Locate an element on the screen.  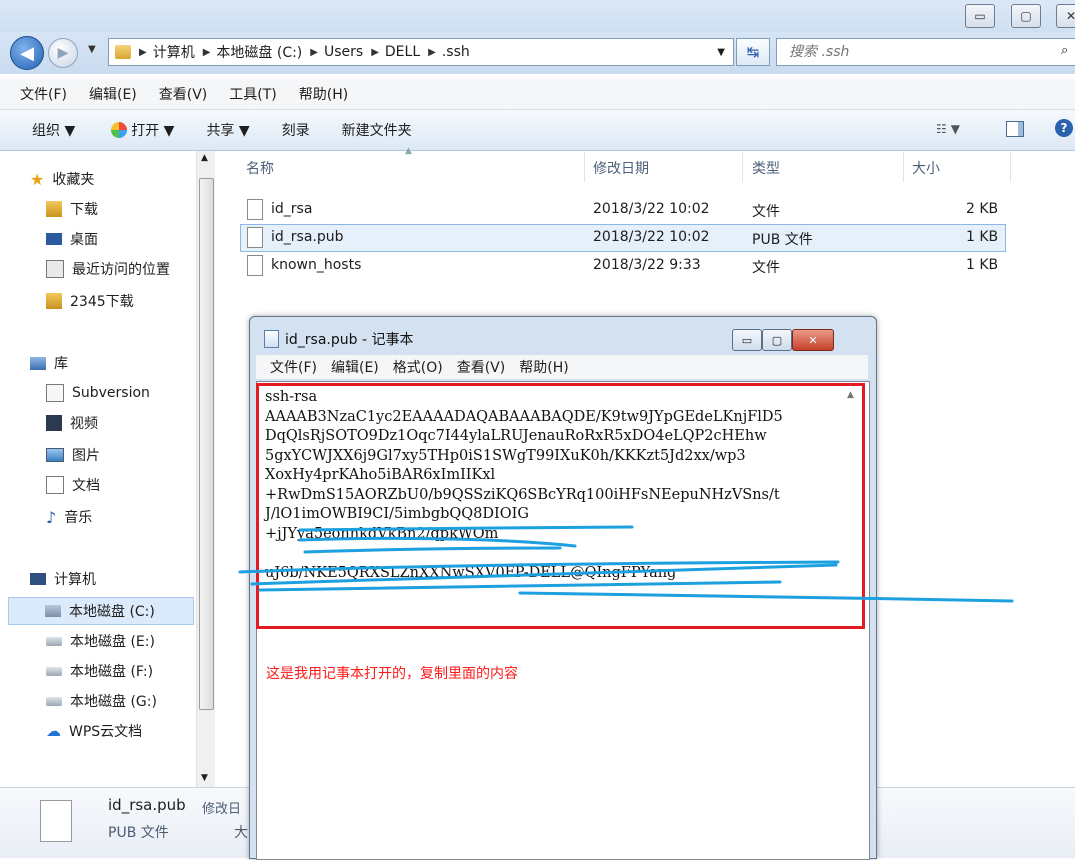
redaction-scribbles is located at coordinates (626, 564).